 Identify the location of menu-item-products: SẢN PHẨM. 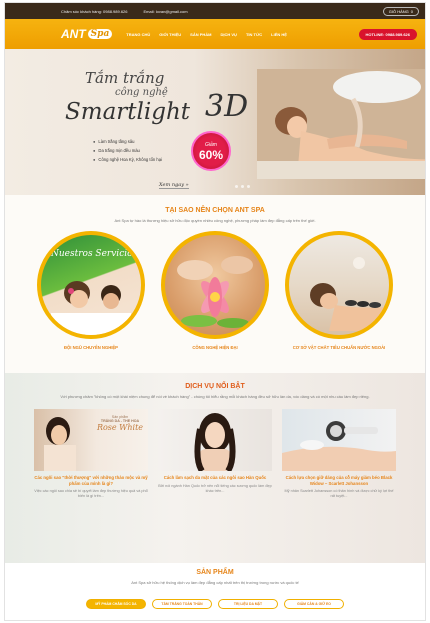
(200, 34).